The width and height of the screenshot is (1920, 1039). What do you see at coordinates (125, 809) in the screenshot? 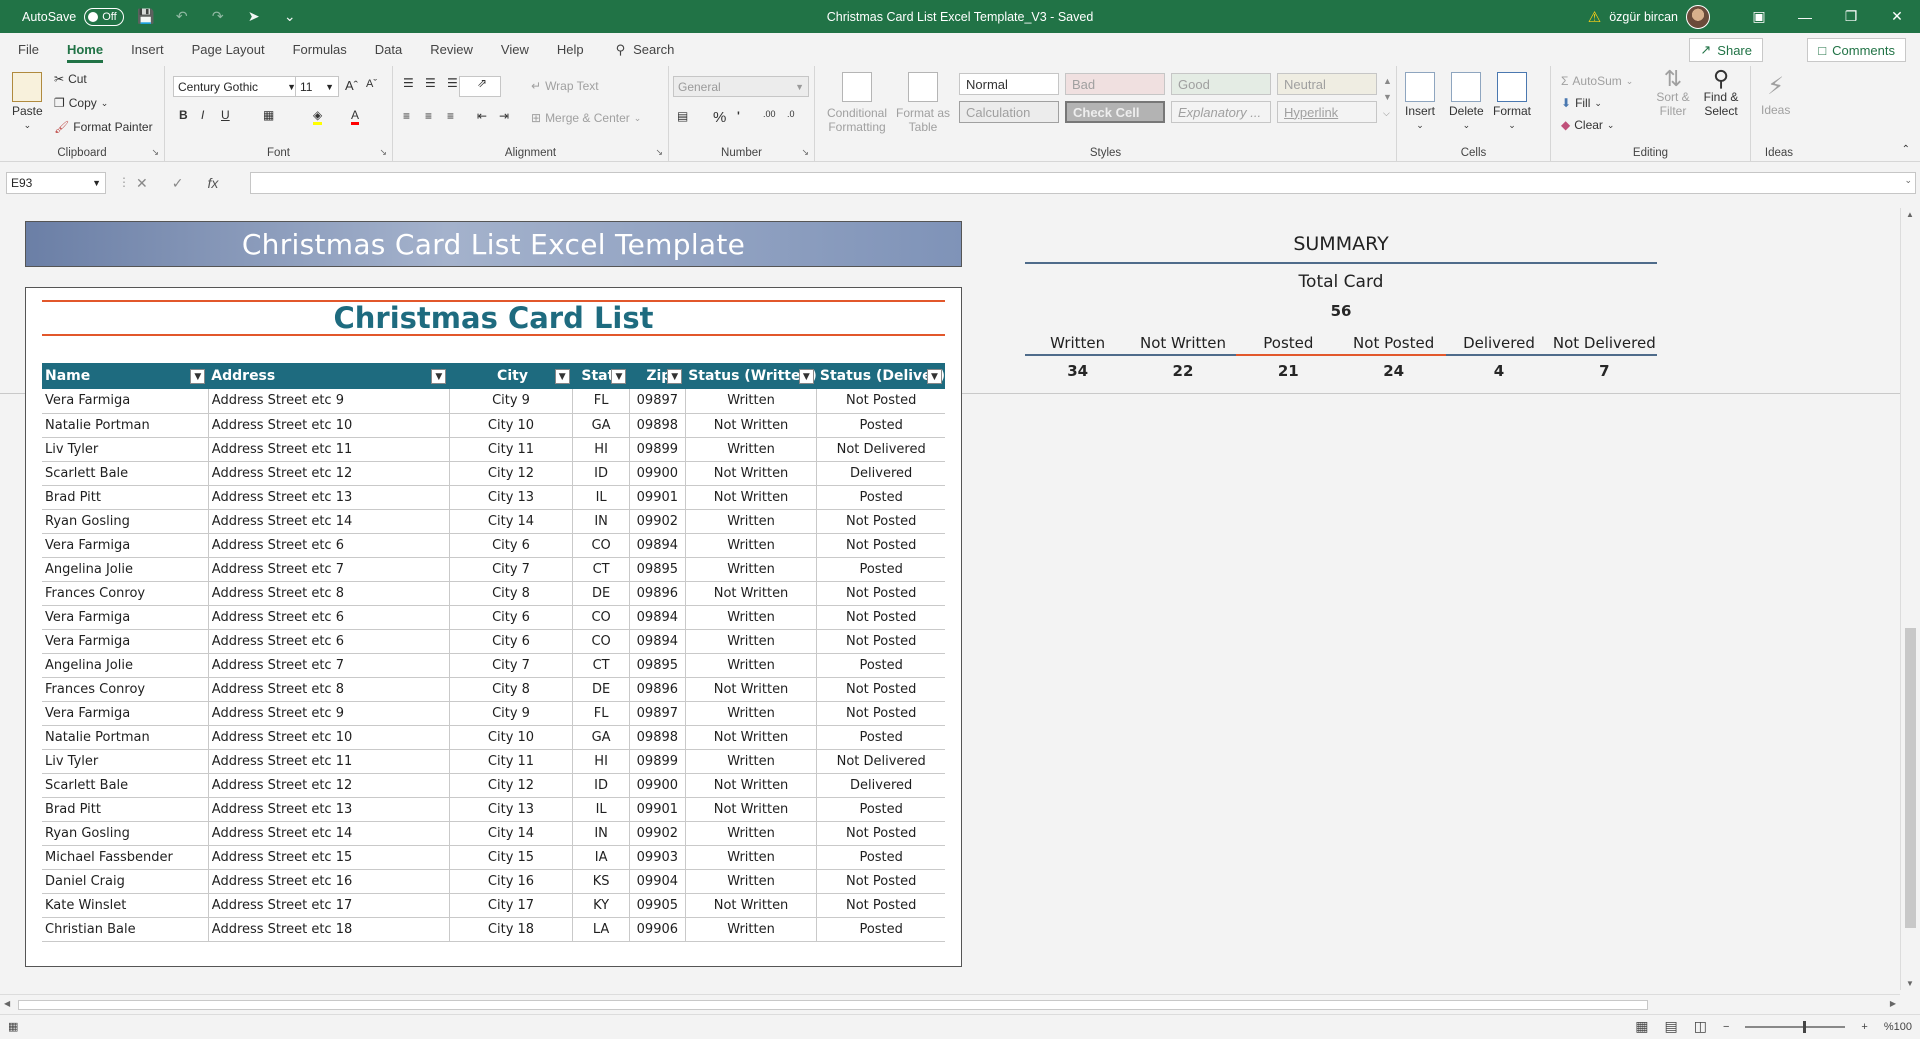
I see `cell-name: Brad Pitt` at bounding box center [125, 809].